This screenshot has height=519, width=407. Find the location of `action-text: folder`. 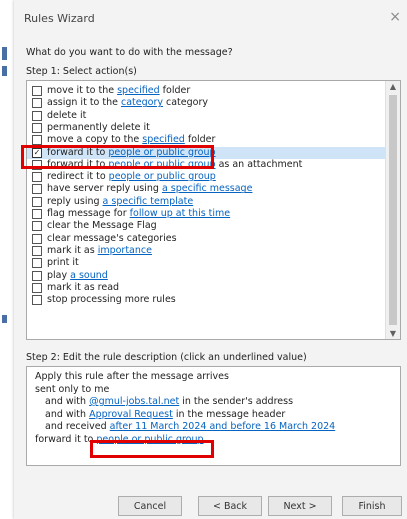

action-text: folder is located at coordinates (175, 90).